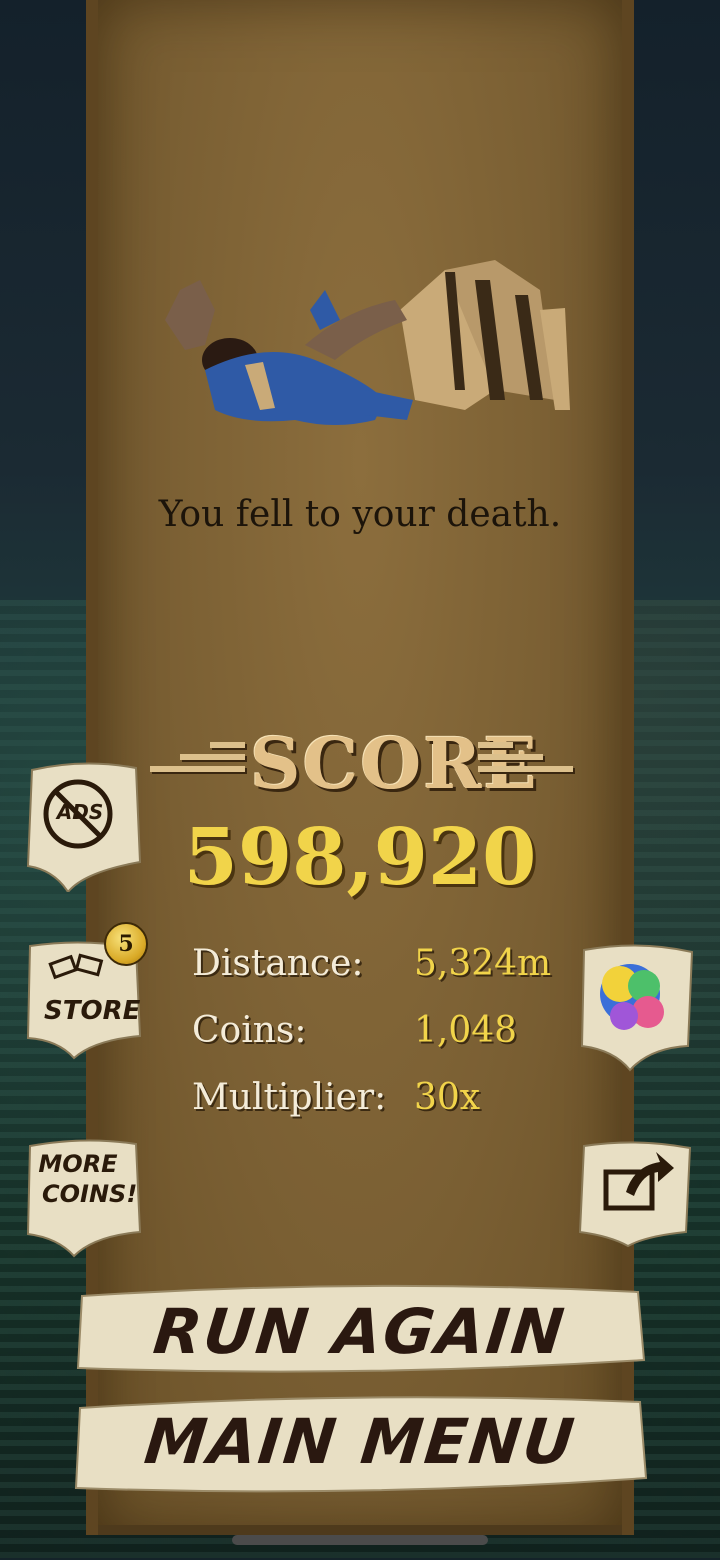 This screenshot has width=720, height=1560. I want to click on gems-icon, so click(637, 1008).